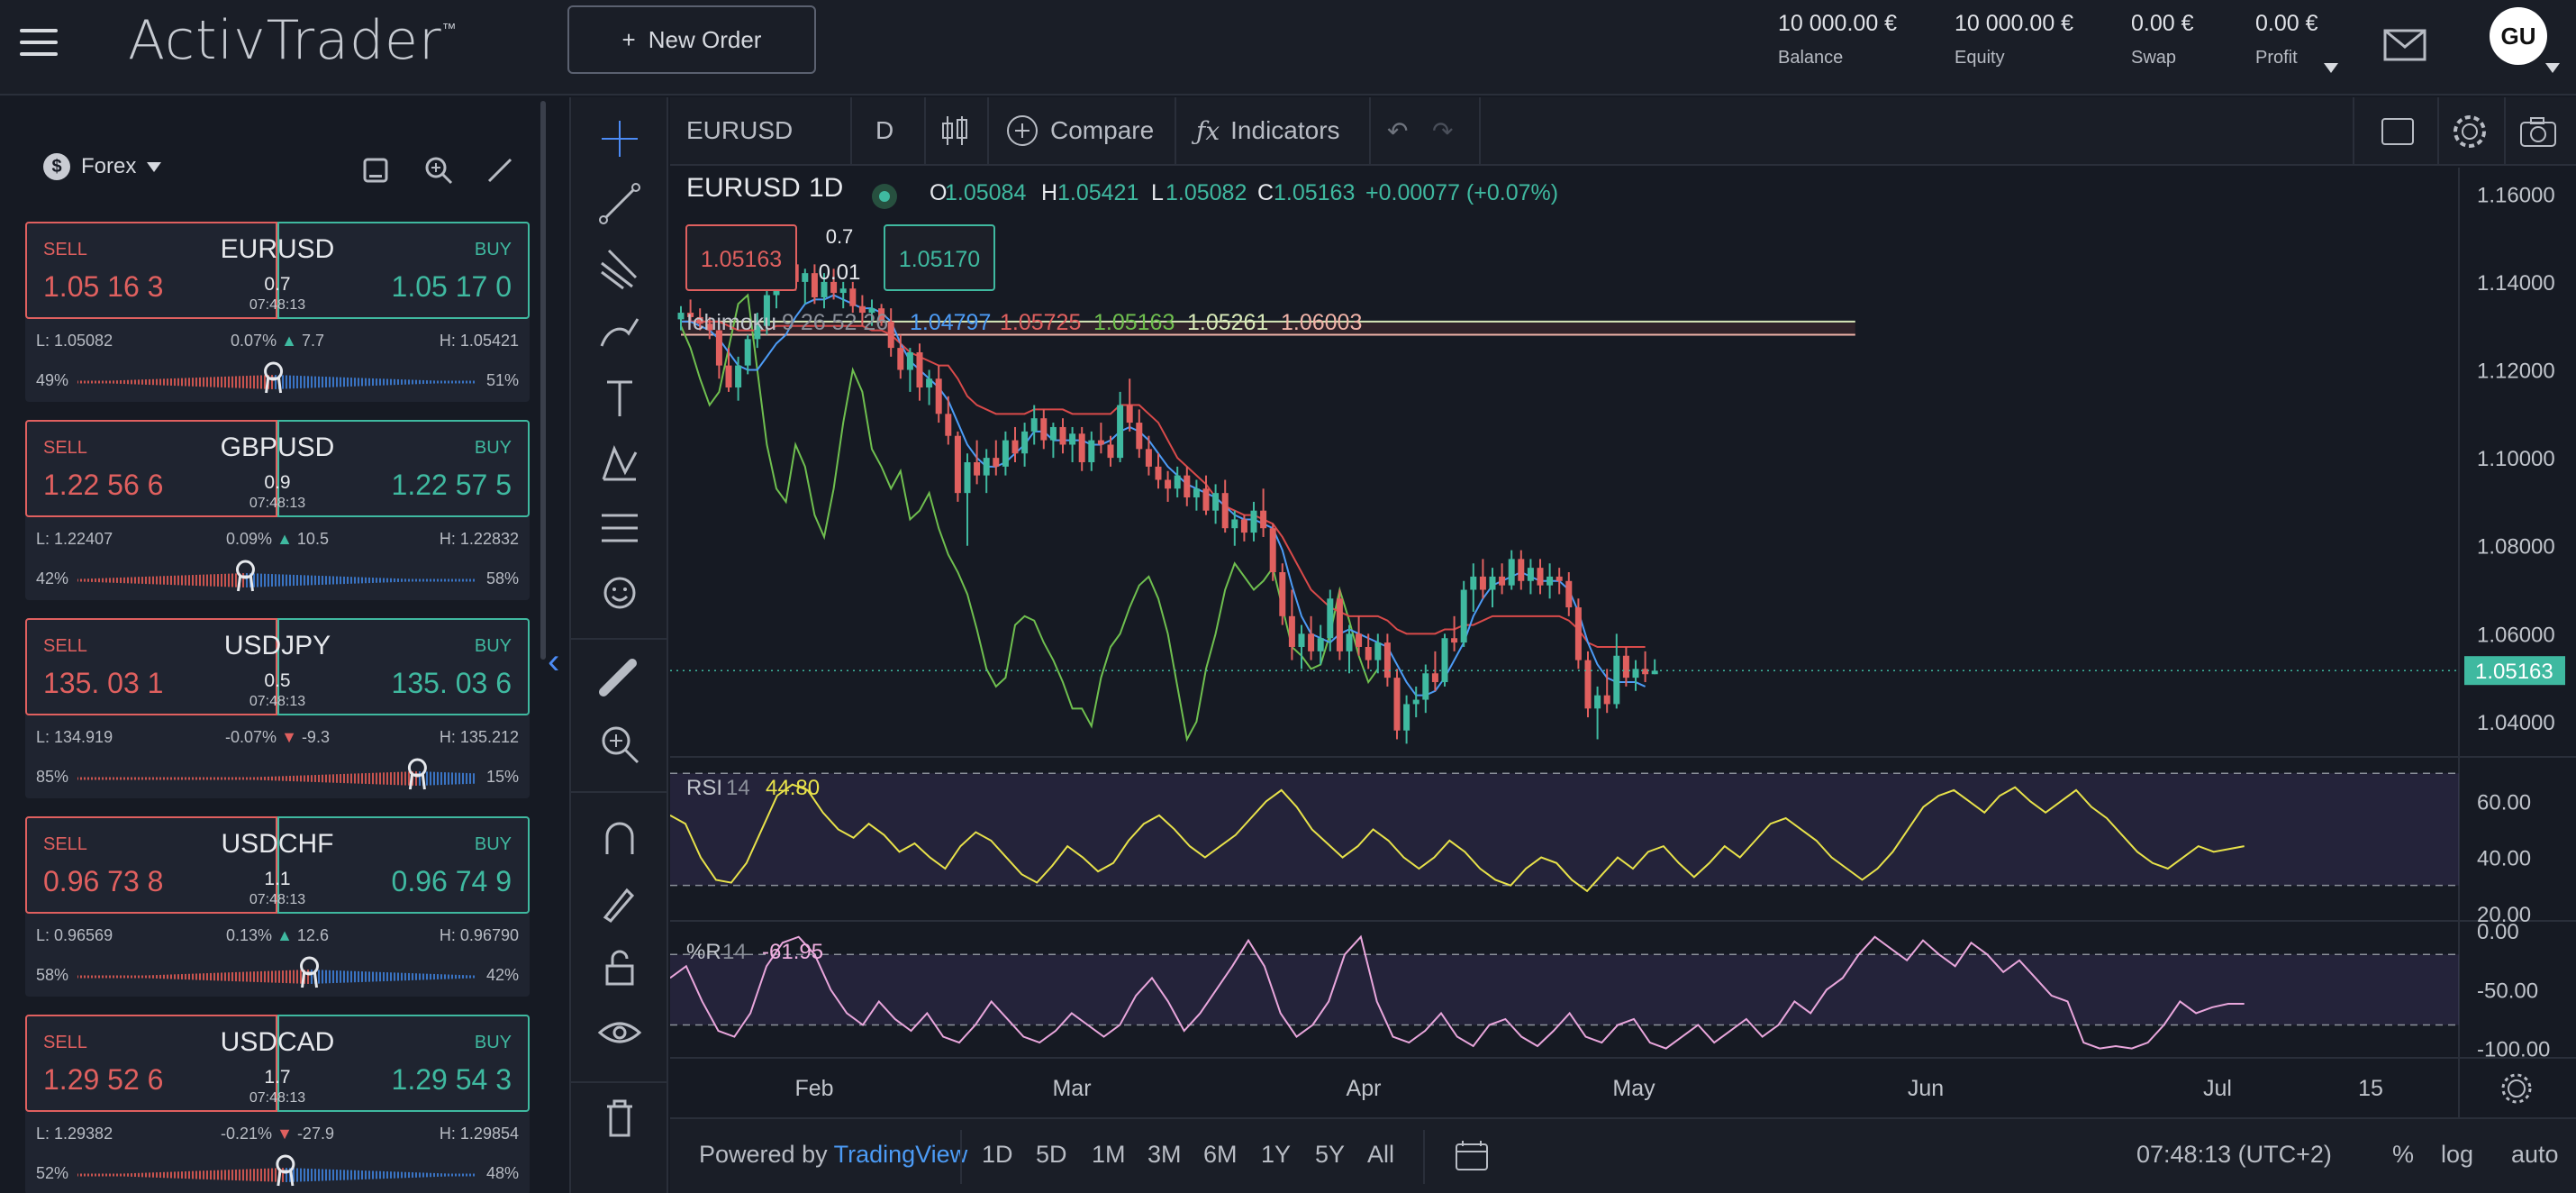  Describe the element at coordinates (103, 881) in the screenshot. I see `sell-price: 0.96 73 8` at that location.